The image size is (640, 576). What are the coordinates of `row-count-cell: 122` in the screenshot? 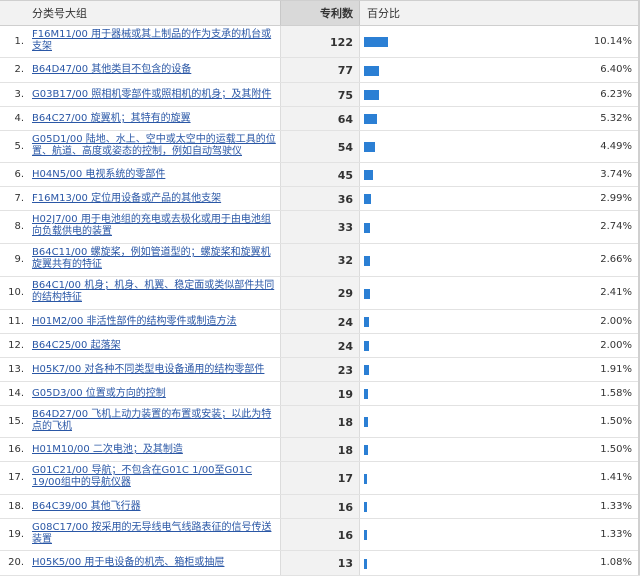 It's located at (320, 41).